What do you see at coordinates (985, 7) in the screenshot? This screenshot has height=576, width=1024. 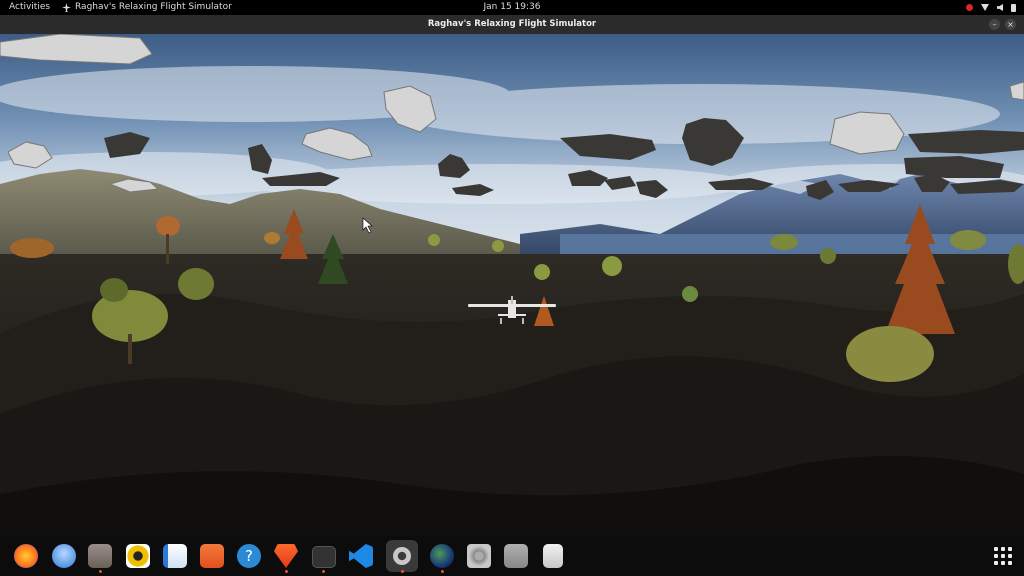 I see `wifi-icon` at bounding box center [985, 7].